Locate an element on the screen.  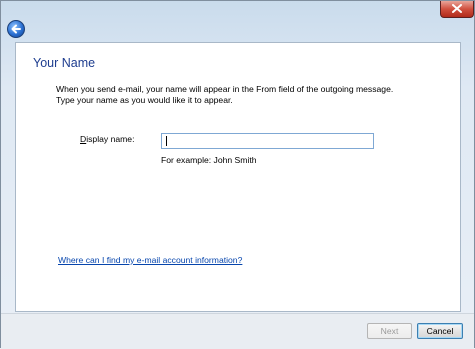
close-button is located at coordinates (457, 9).